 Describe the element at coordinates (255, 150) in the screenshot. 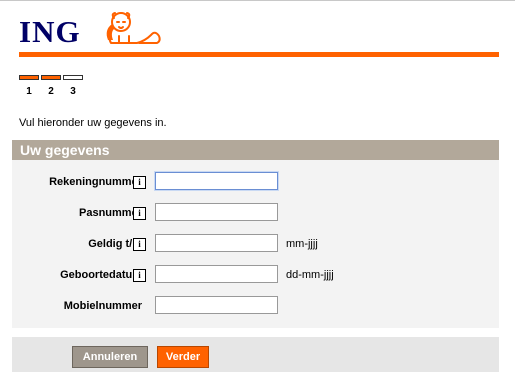

I see `panel-title: Uw gegevens` at that location.